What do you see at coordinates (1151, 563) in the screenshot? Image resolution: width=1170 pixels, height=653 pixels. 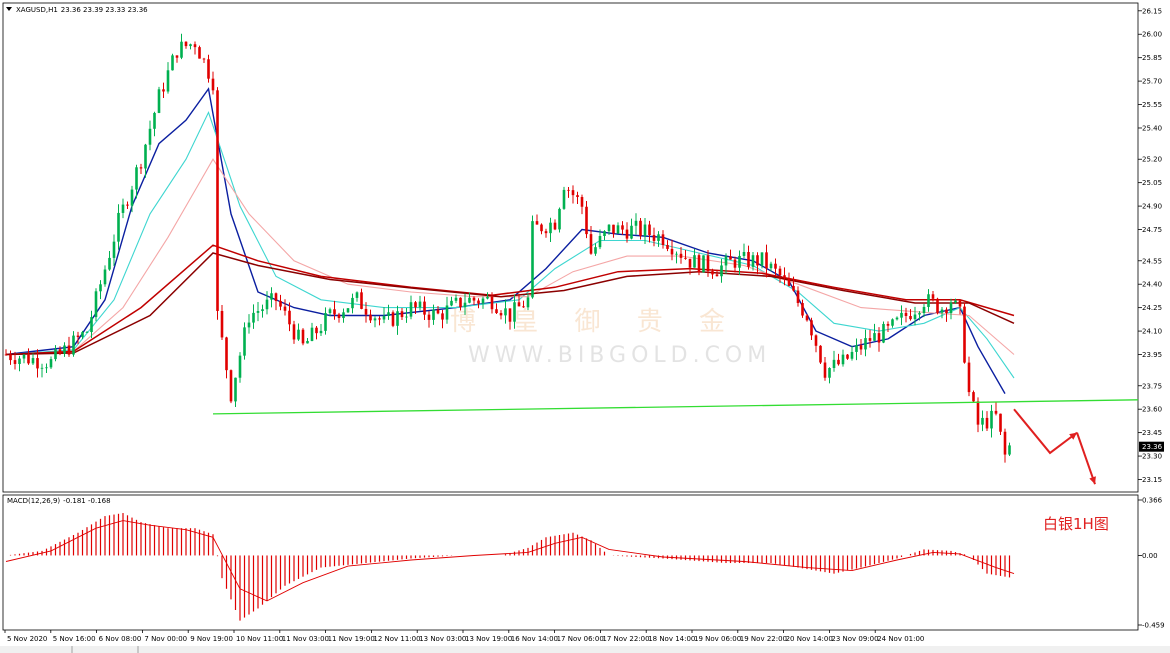 I see `macd-axis: 0.366 0.00 -0.459` at bounding box center [1151, 563].